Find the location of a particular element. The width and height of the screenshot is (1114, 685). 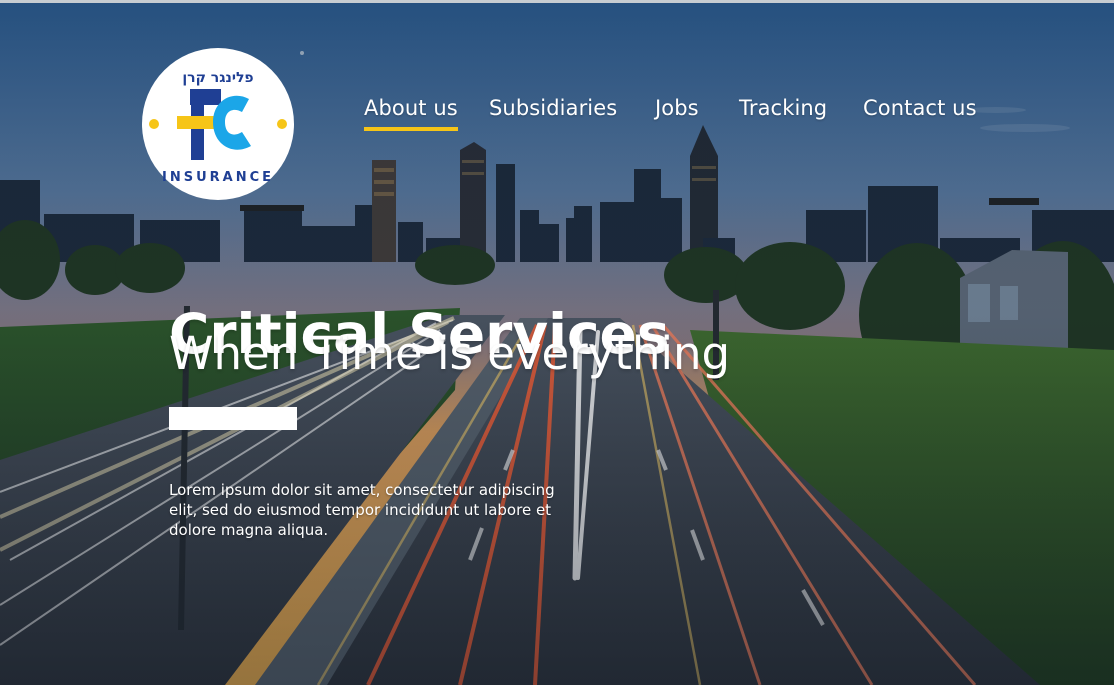

nav-item-about-us: About us is located at coordinates (411, 112).